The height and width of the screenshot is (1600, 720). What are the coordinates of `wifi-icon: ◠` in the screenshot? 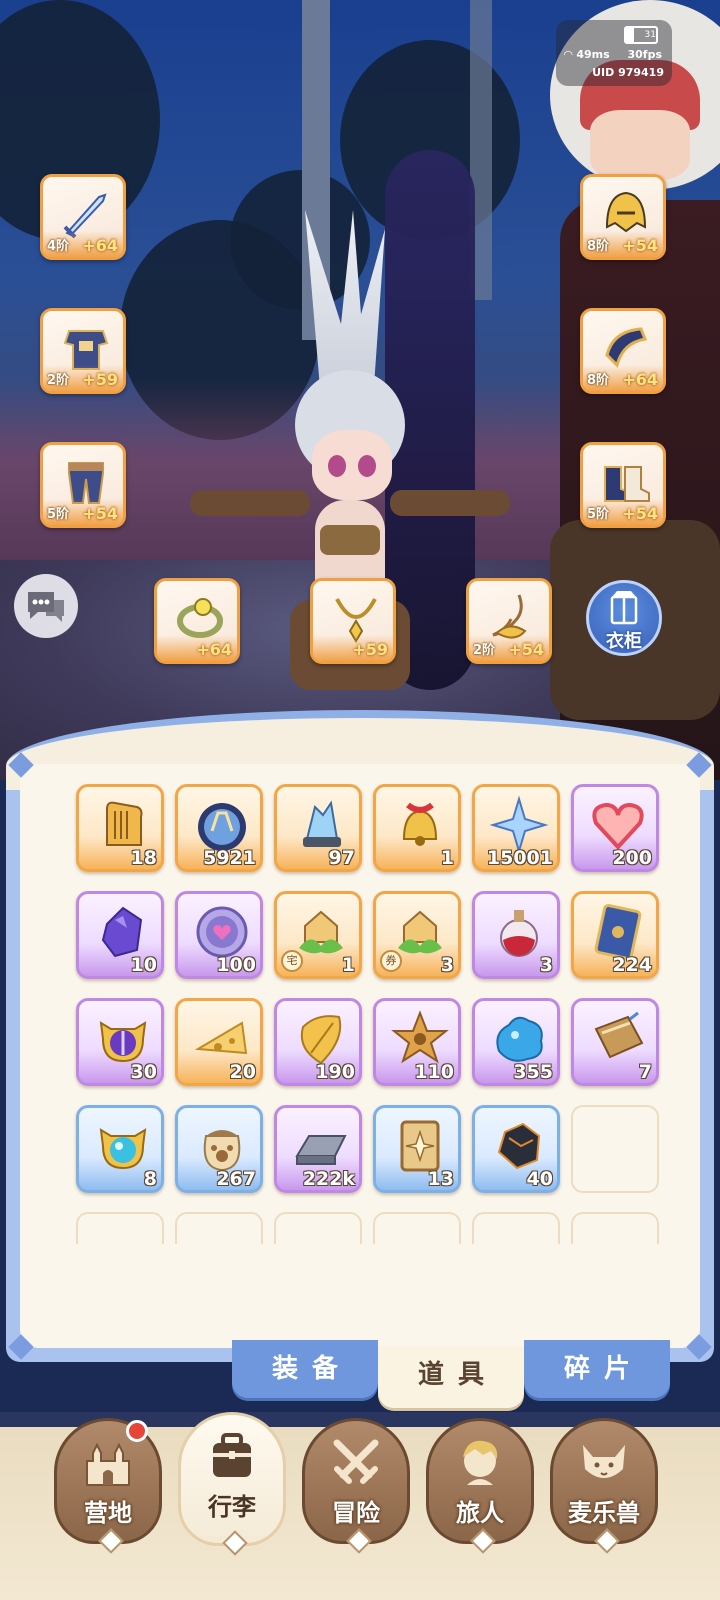 It's located at (568, 54).